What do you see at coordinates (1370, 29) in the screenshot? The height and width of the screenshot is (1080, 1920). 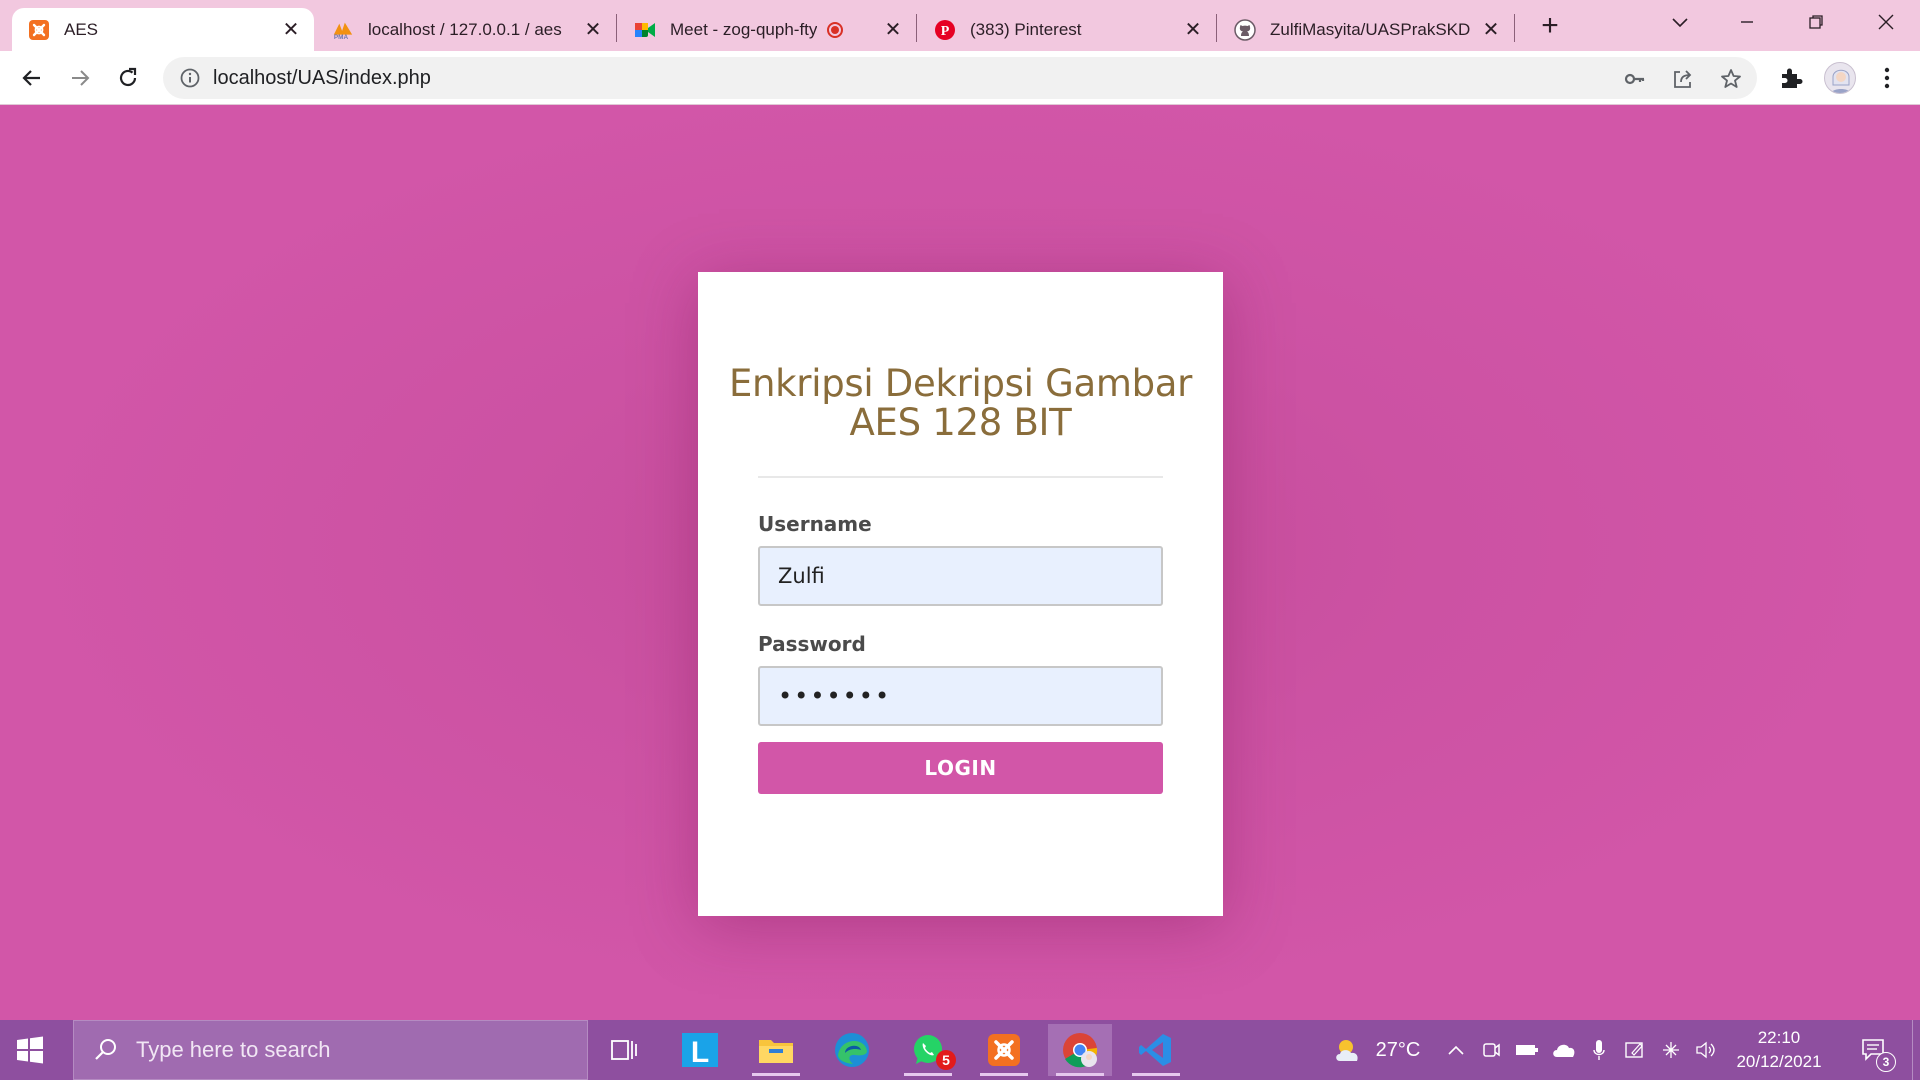 I see `tab-title: ZulfiMasyita/UASPrakSKD` at bounding box center [1370, 29].